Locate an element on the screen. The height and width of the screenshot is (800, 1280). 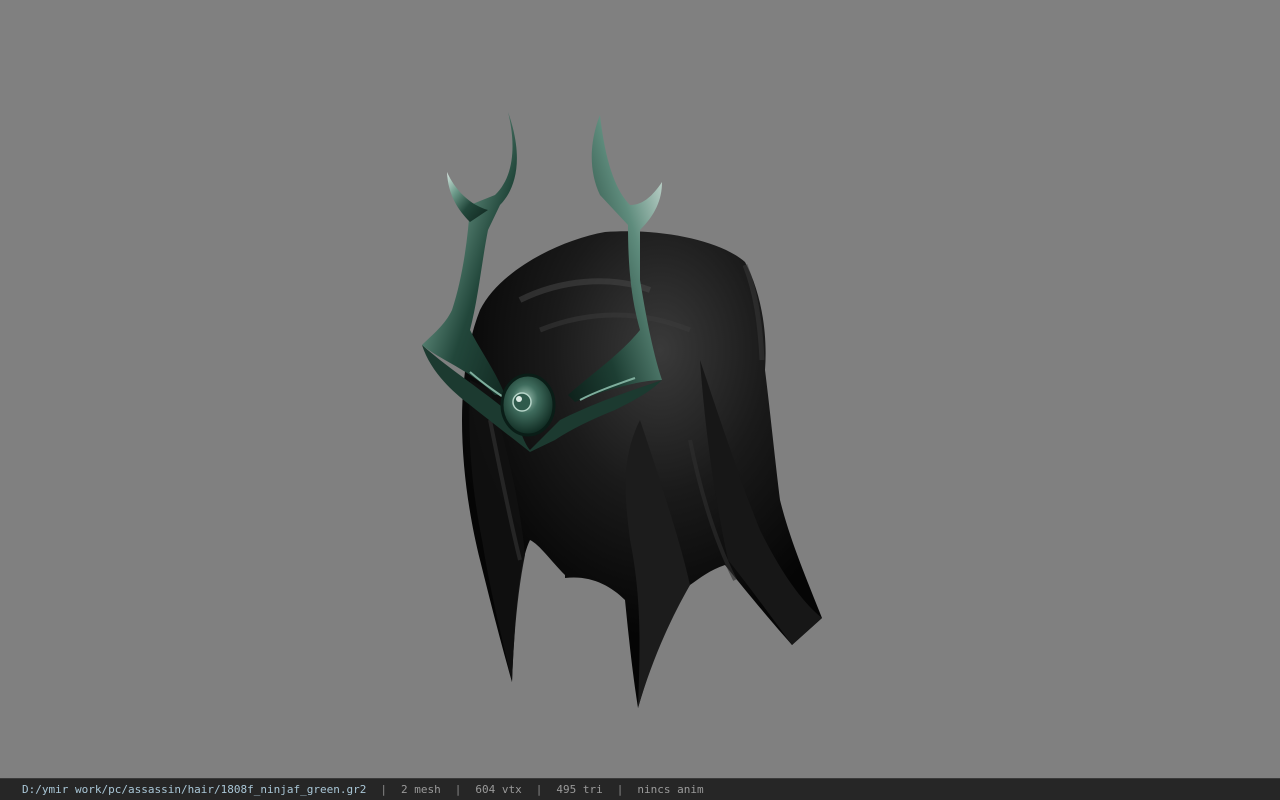
animation-status: nincs anim is located at coordinates (670, 789).